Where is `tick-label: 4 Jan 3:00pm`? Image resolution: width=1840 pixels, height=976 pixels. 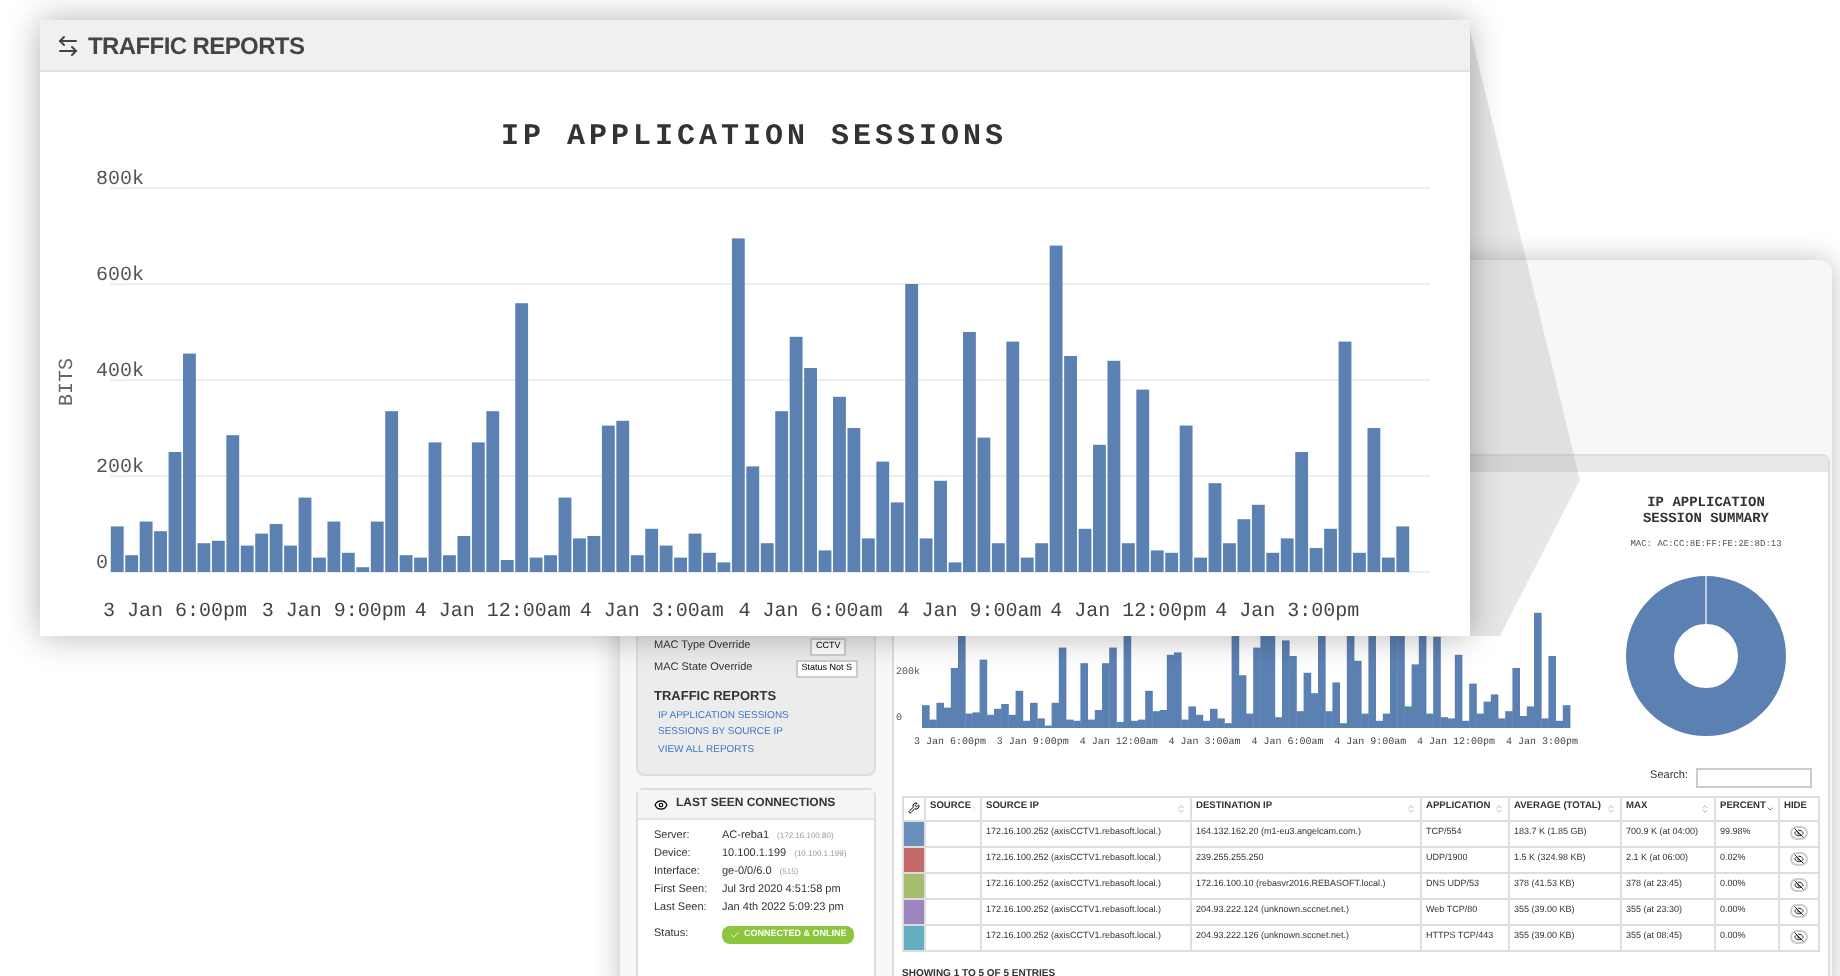
tick-label: 4 Jan 3:00pm is located at coordinates (1287, 613).